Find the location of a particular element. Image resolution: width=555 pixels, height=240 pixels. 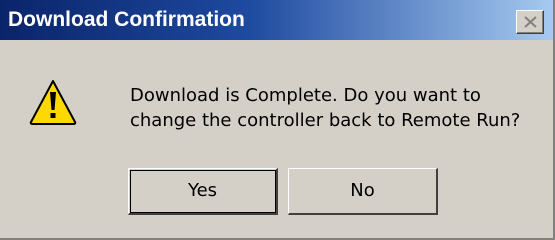

yes-button: Yes is located at coordinates (203, 191).